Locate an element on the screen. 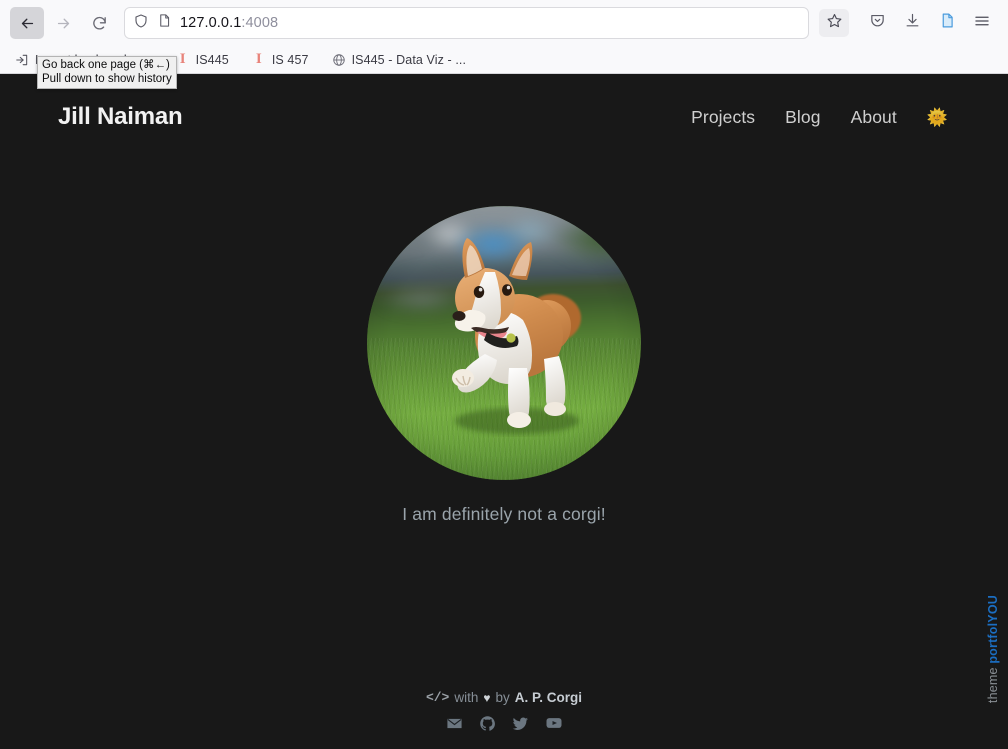 The image size is (1008, 749). reader-view-icon is located at coordinates (947, 23).